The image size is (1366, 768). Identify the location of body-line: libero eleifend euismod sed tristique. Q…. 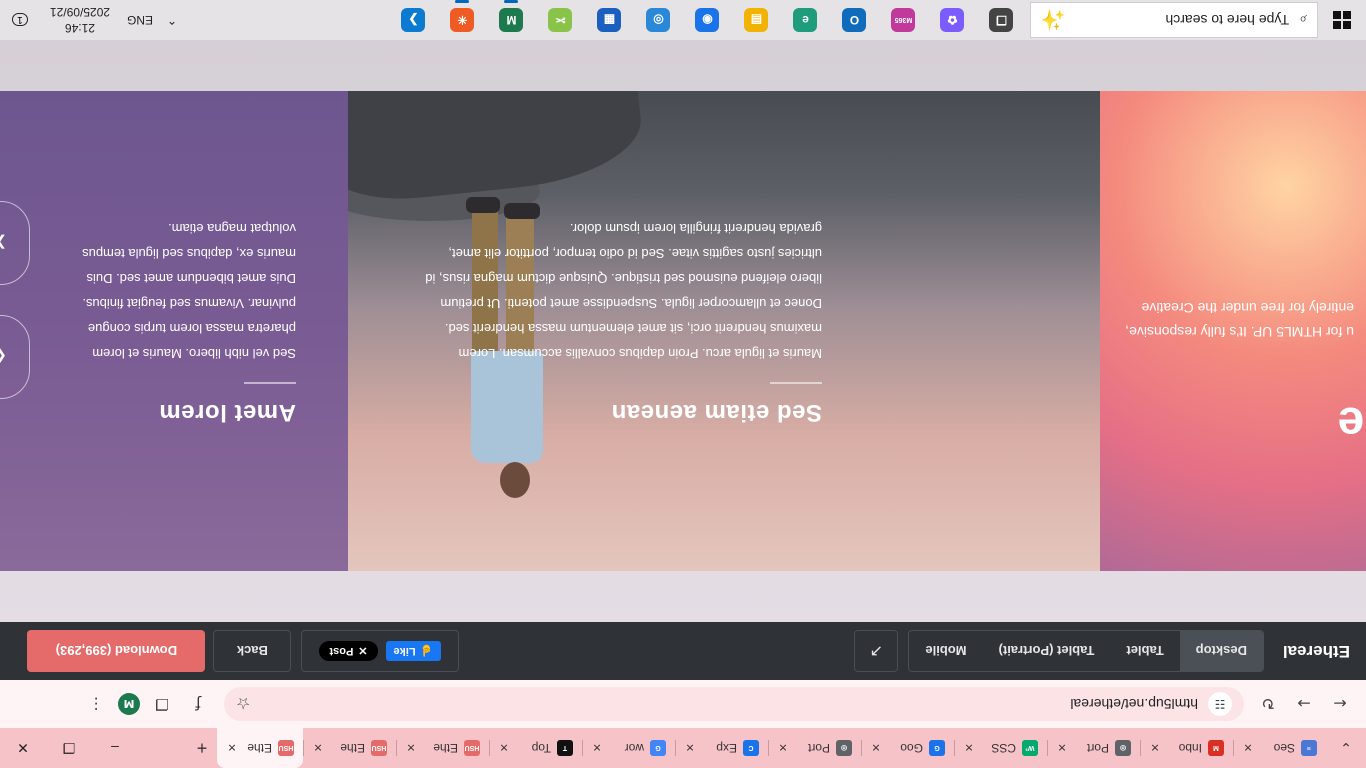
(623, 278).